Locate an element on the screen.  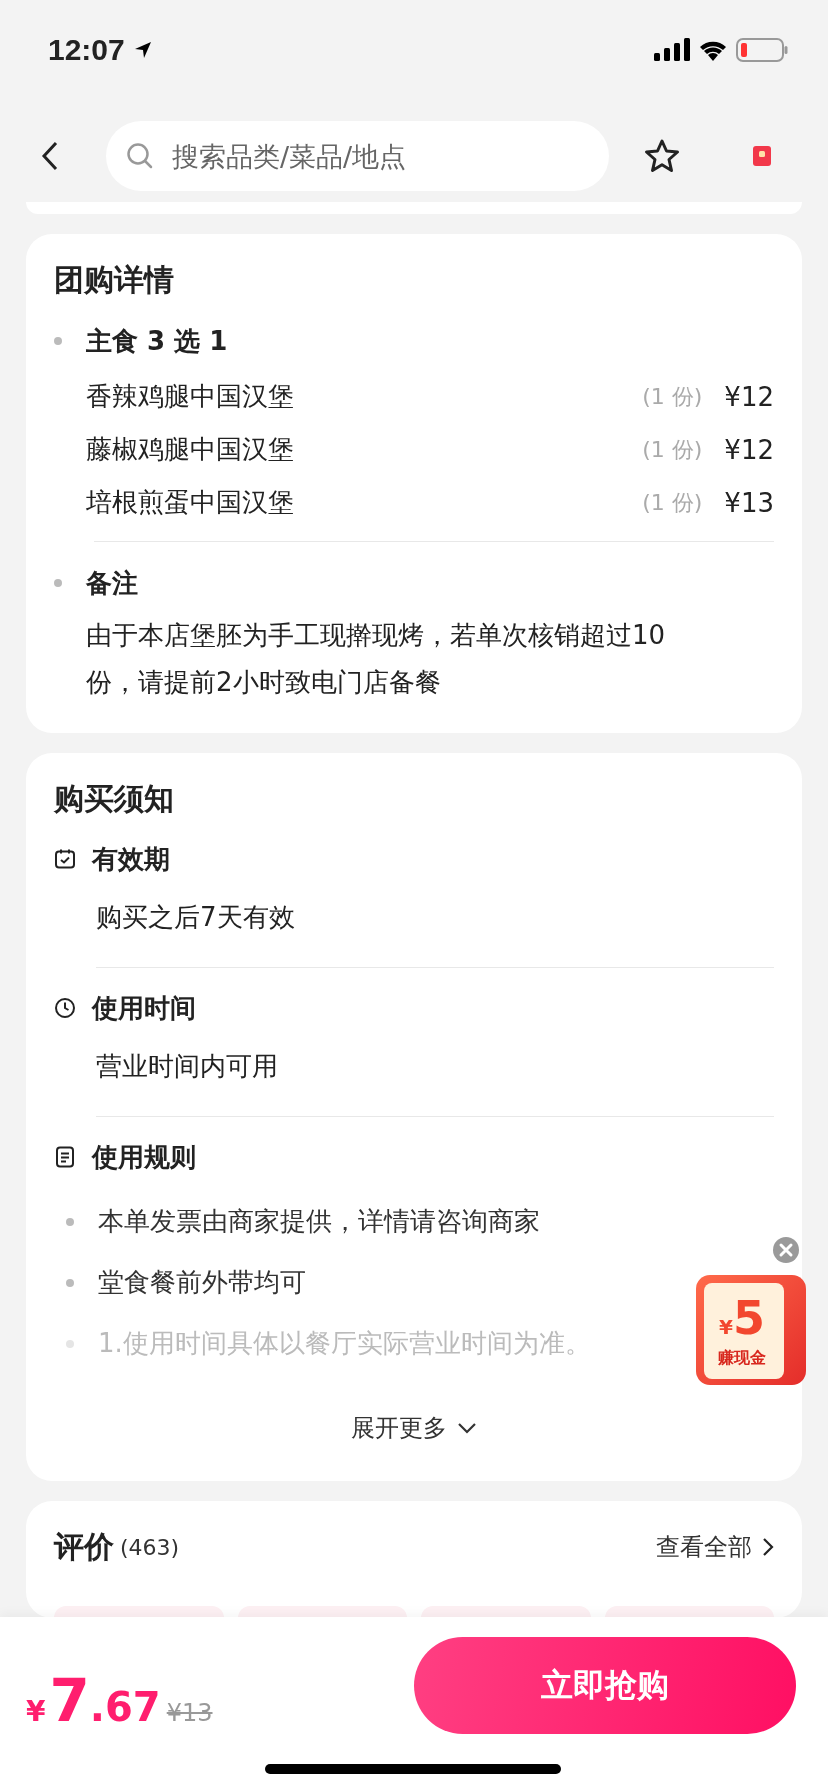
envelope-icon is located at coordinates (762, 156).